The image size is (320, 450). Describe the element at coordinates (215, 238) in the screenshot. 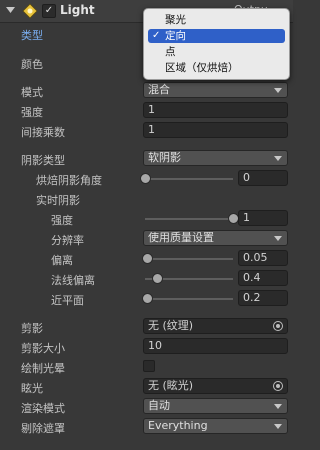

I see `resolution-dropdown: 使用质量设置` at that location.